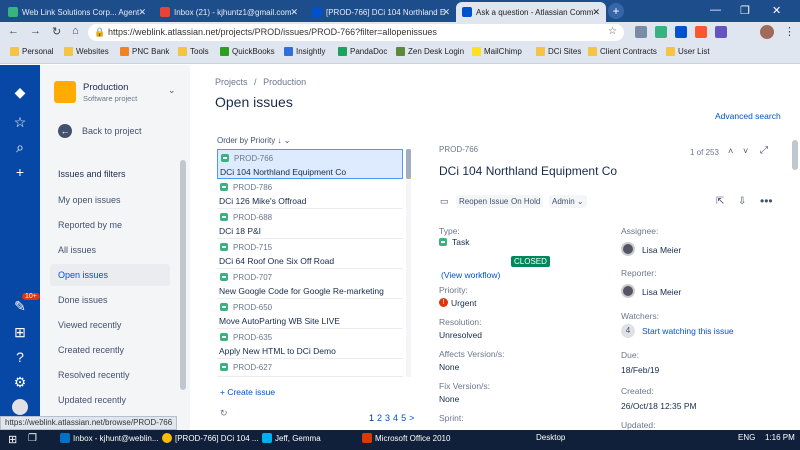 Image resolution: width=800 pixels, height=450 pixels. I want to click on list-footer-icon: ↻, so click(224, 413).